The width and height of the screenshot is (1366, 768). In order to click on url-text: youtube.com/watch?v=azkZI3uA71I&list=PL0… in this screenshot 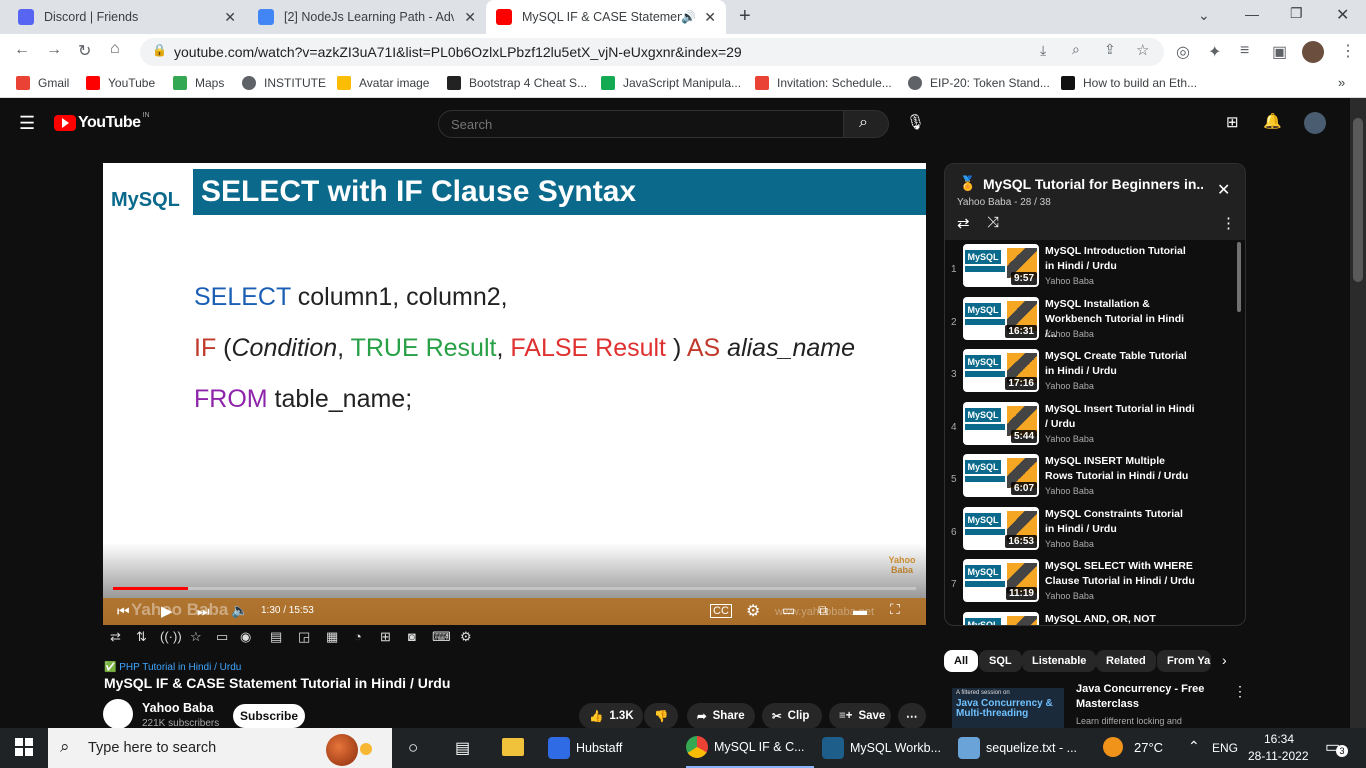, I will do `click(458, 52)`.